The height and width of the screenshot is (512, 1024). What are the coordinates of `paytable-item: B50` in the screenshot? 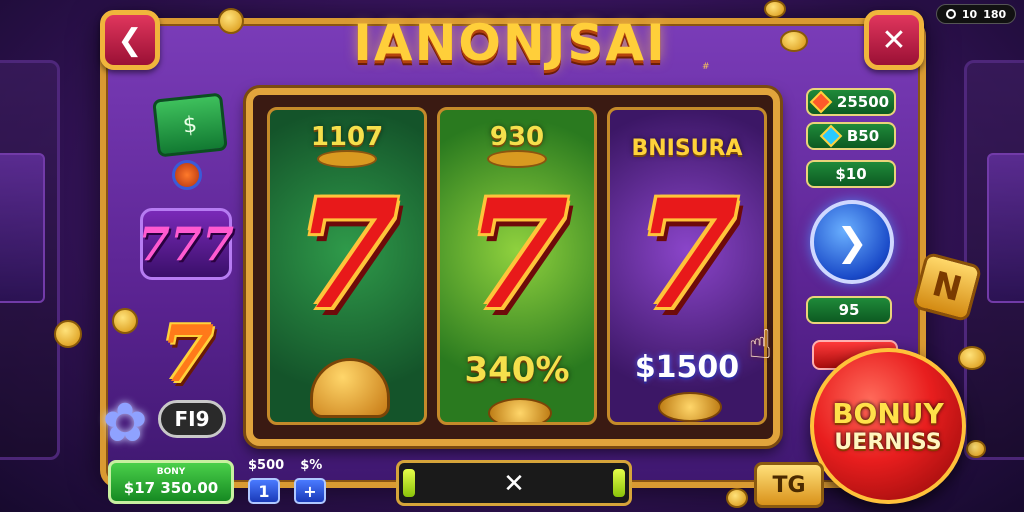 It's located at (851, 136).